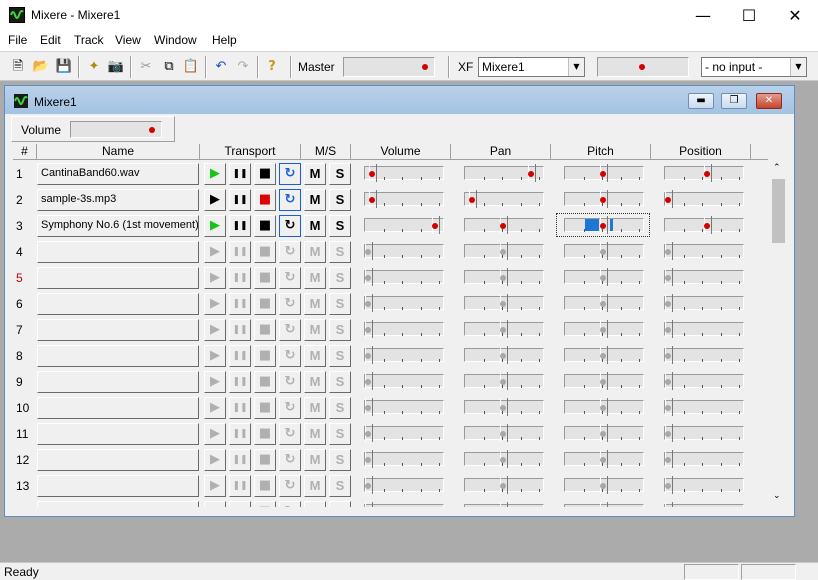 Image resolution: width=818 pixels, height=580 pixels. Describe the element at coordinates (250, 152) in the screenshot. I see `col-transport: Transport` at that location.